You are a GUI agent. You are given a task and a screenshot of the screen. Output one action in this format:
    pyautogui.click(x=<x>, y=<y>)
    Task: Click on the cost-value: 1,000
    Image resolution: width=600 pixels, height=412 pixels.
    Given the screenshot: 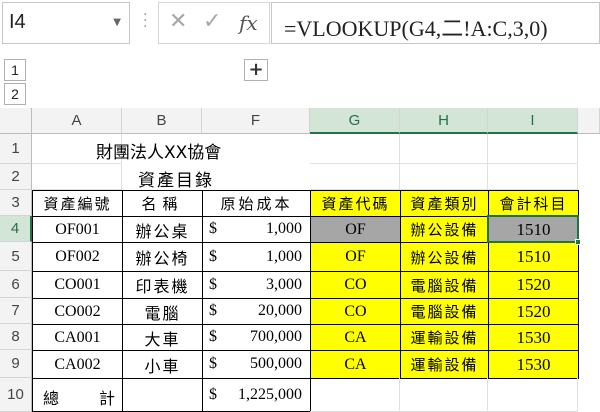 What is the action you would take?
    pyautogui.click(x=284, y=228)
    